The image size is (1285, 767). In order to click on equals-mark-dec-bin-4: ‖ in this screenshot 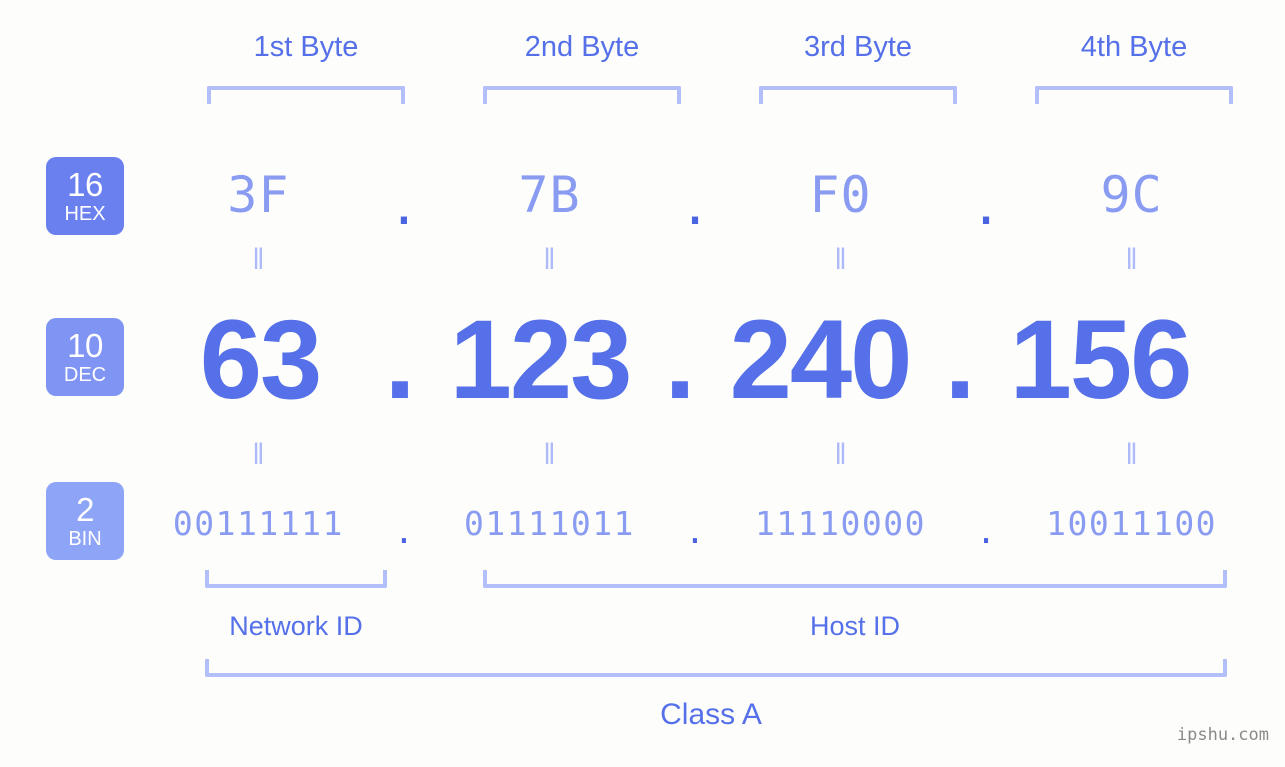, I will do `click(1131, 454)`.